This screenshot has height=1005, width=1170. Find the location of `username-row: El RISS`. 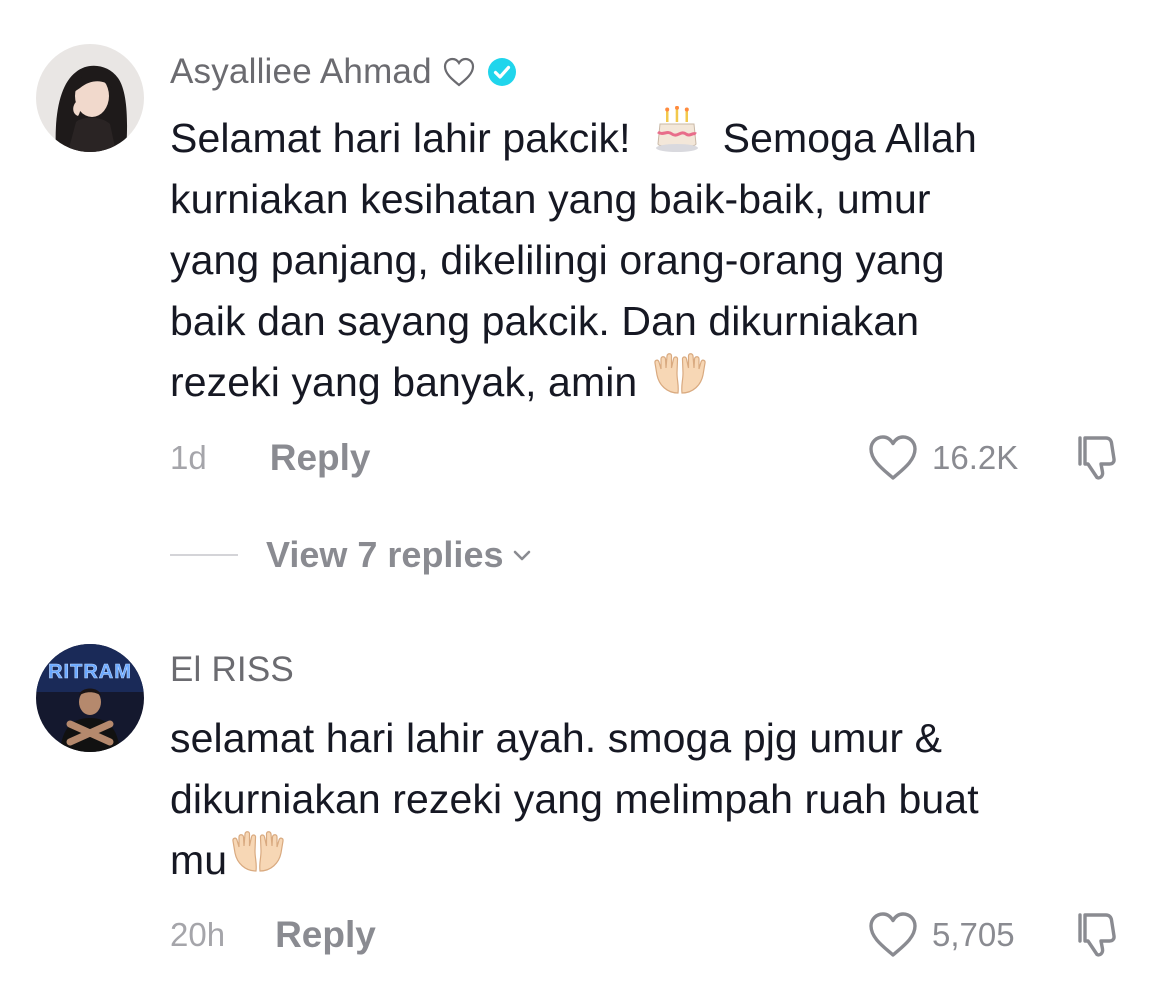

username-row: El RISS is located at coordinates (232, 670).